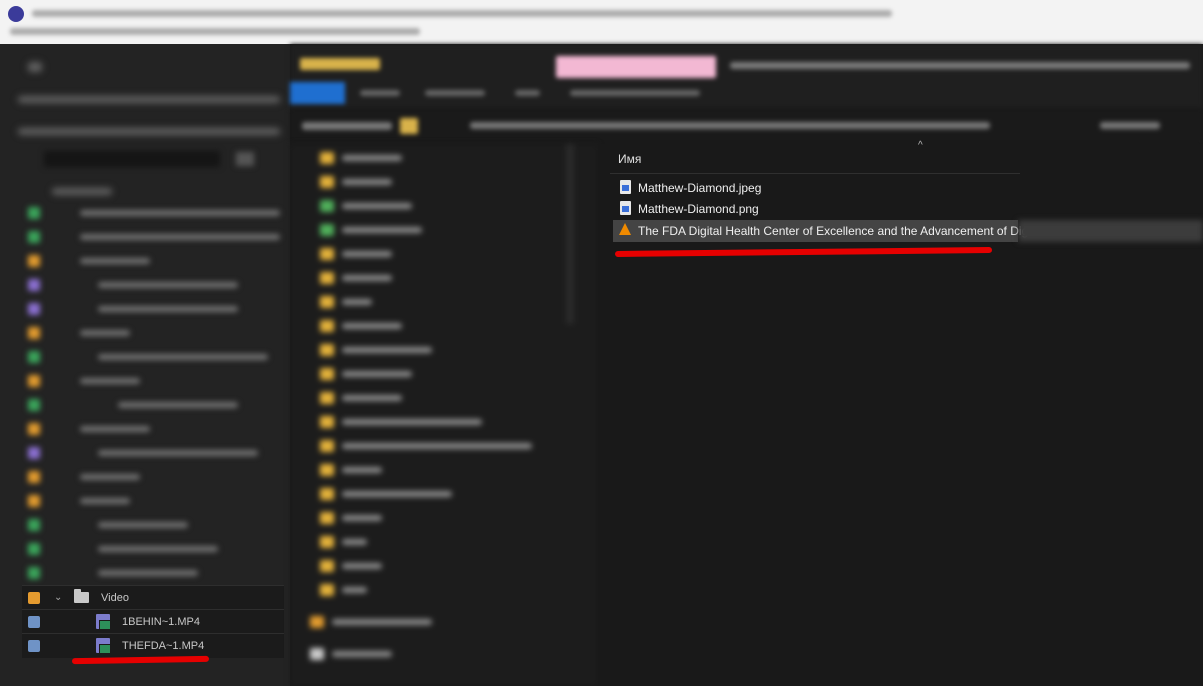 The height and width of the screenshot is (686, 1203). What do you see at coordinates (140, 660) in the screenshot?
I see `red-annotation-underline` at bounding box center [140, 660].